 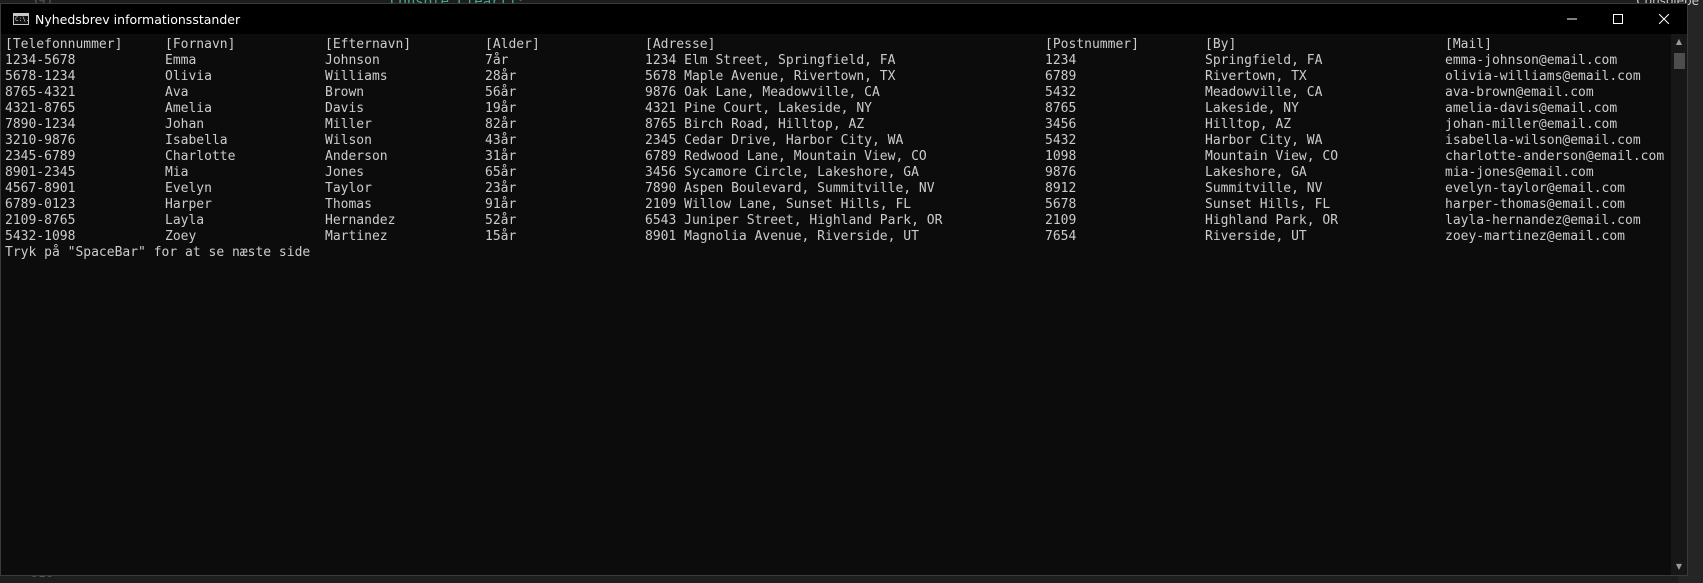 I want to click on cell-mail: olivia-williams@email.com, so click(x=1543, y=76).